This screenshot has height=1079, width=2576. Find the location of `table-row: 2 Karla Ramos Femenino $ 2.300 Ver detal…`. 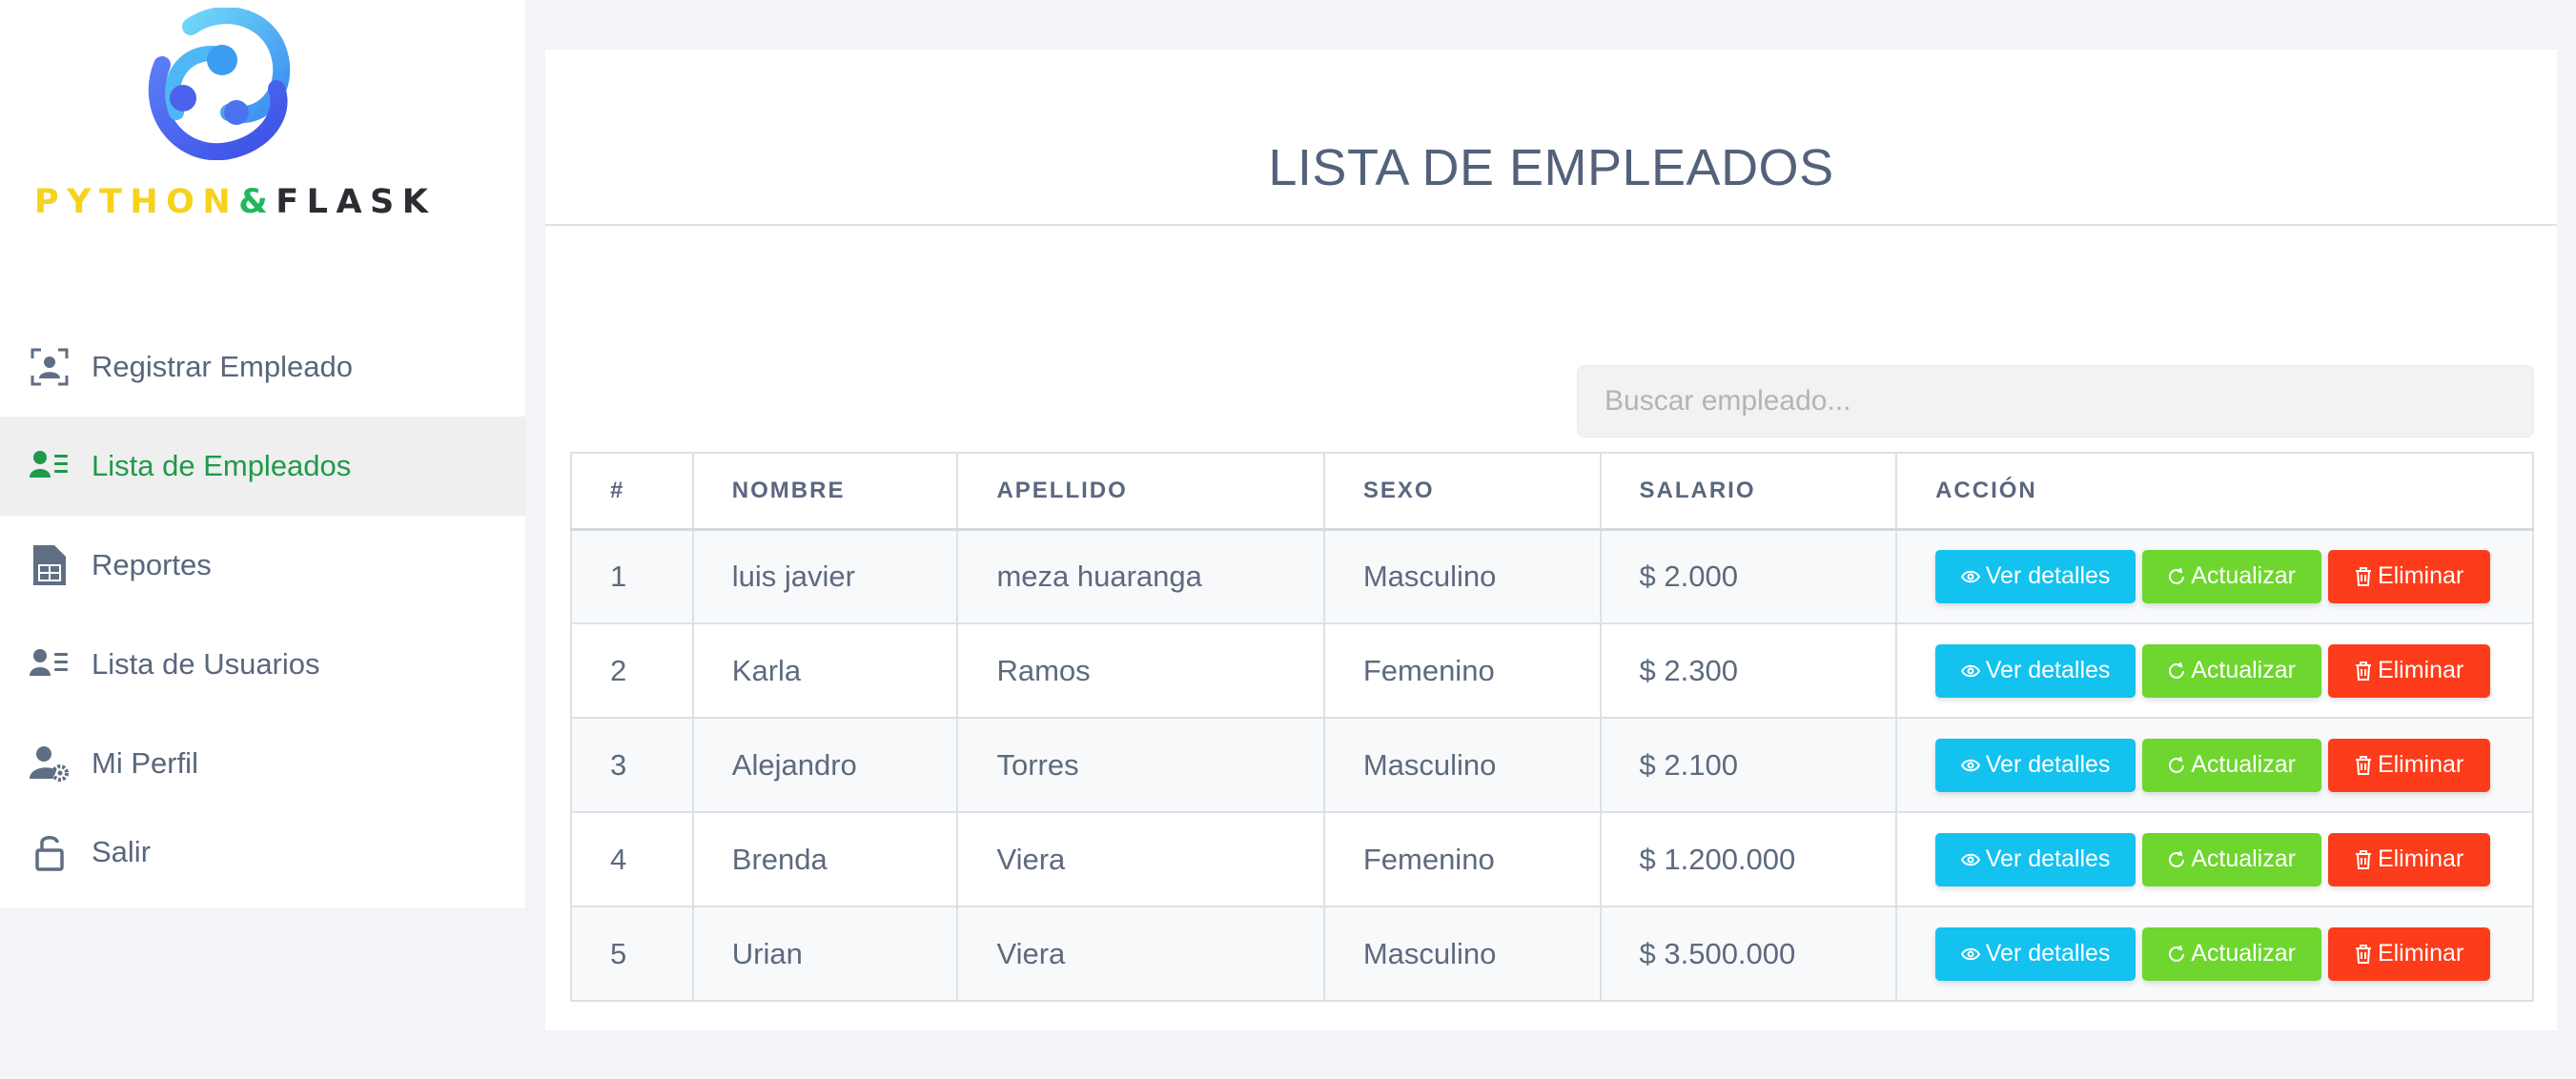

table-row: 2 Karla Ramos Femenino $ 2.300 Ver detal… is located at coordinates (1552, 670).